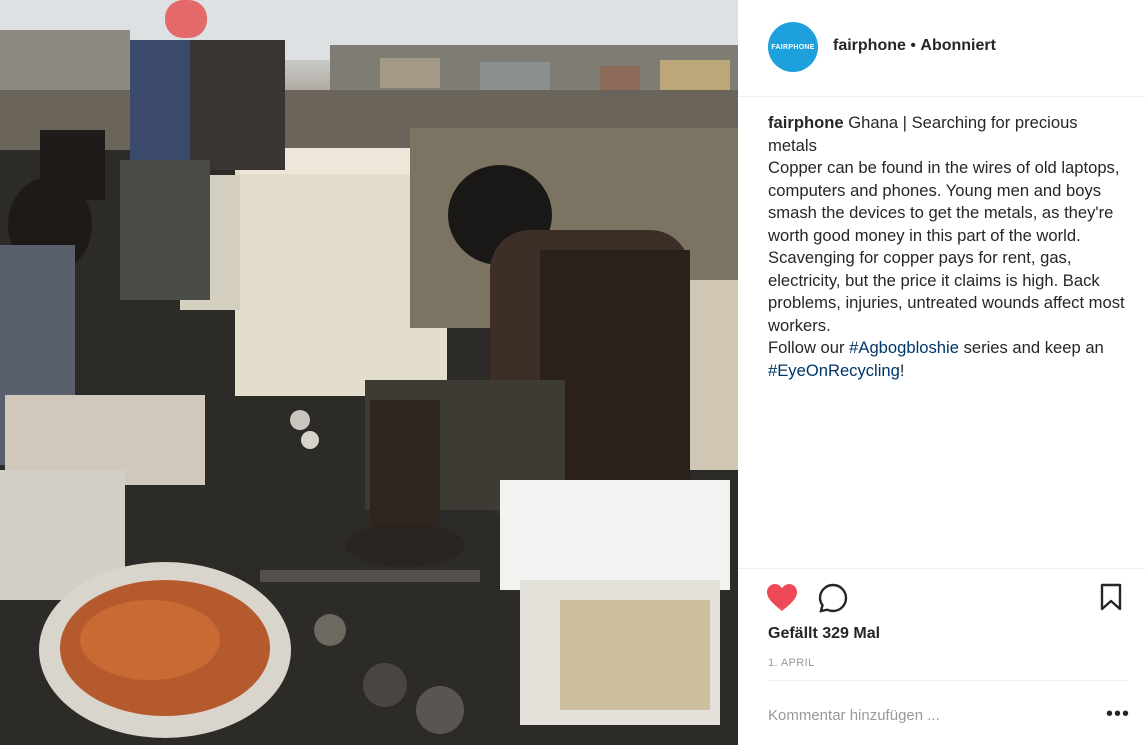 Image resolution: width=1145 pixels, height=746 pixels. I want to click on follow-status-button: Abonniert, so click(958, 45).